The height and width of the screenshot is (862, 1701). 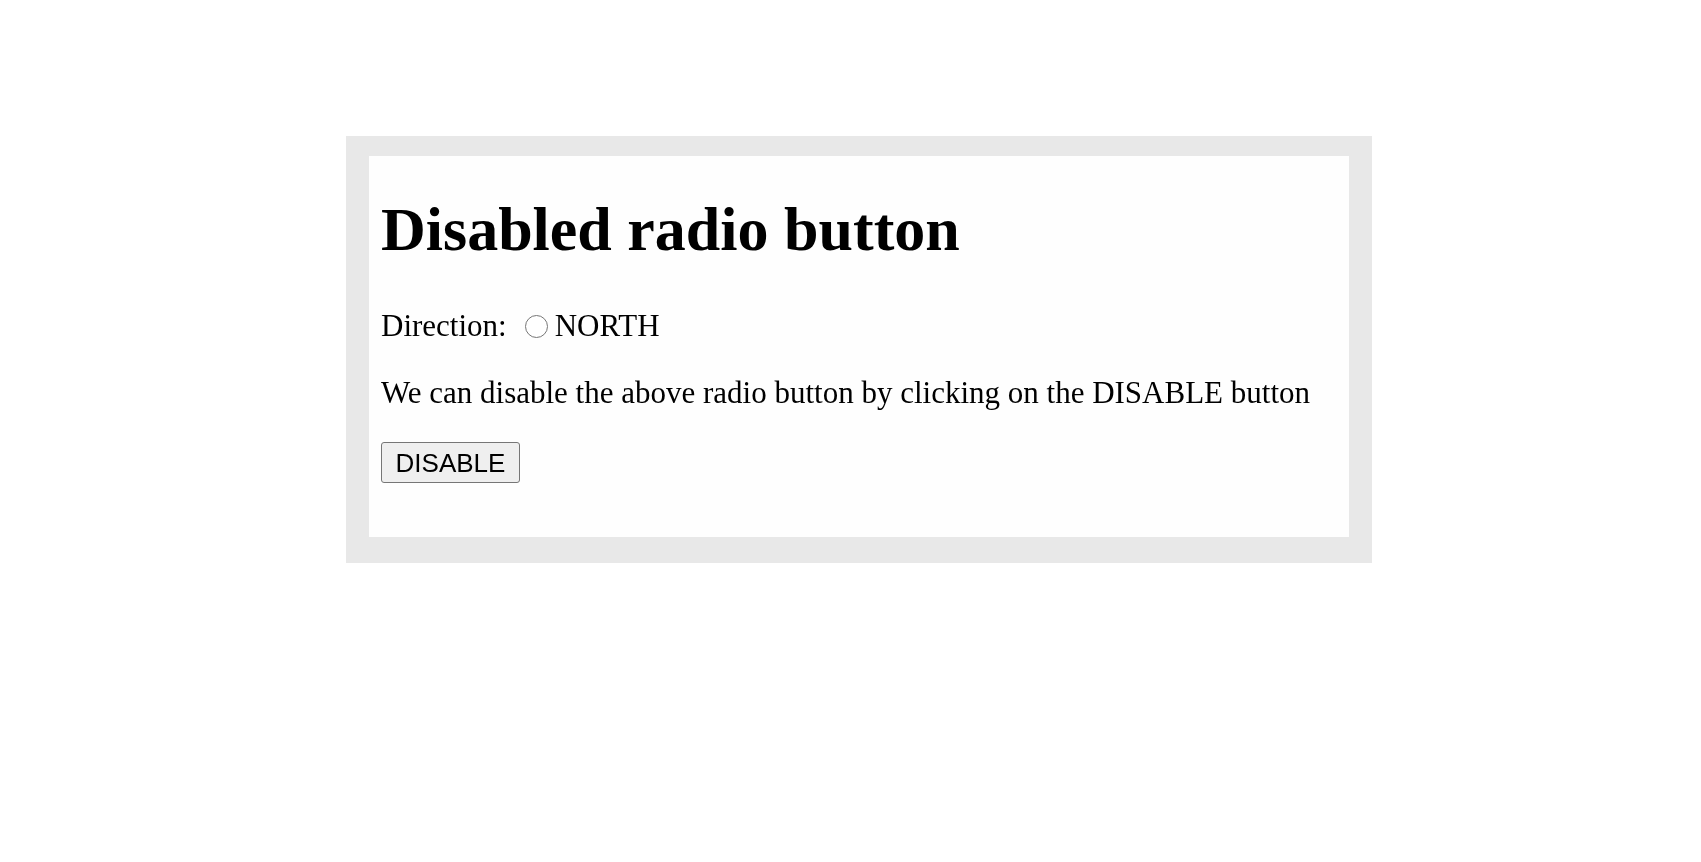 I want to click on radio-button, so click(x=536, y=326).